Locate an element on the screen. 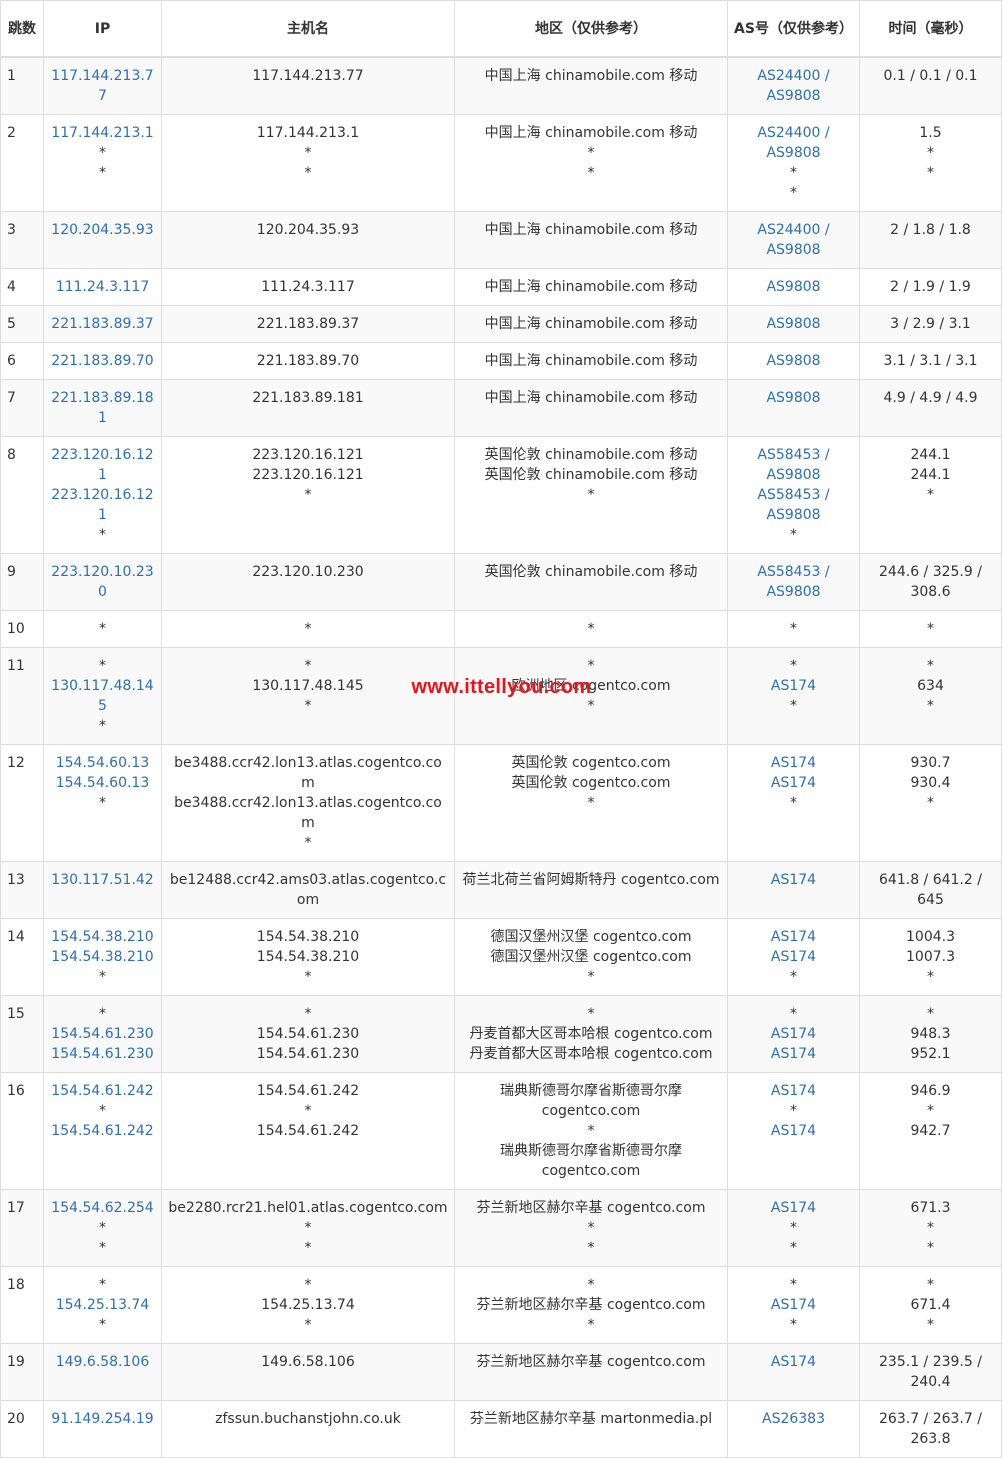 The image size is (1003, 1458). hostname-cell: 223.120.16.121 223.120.16.121 * is located at coordinates (308, 495).